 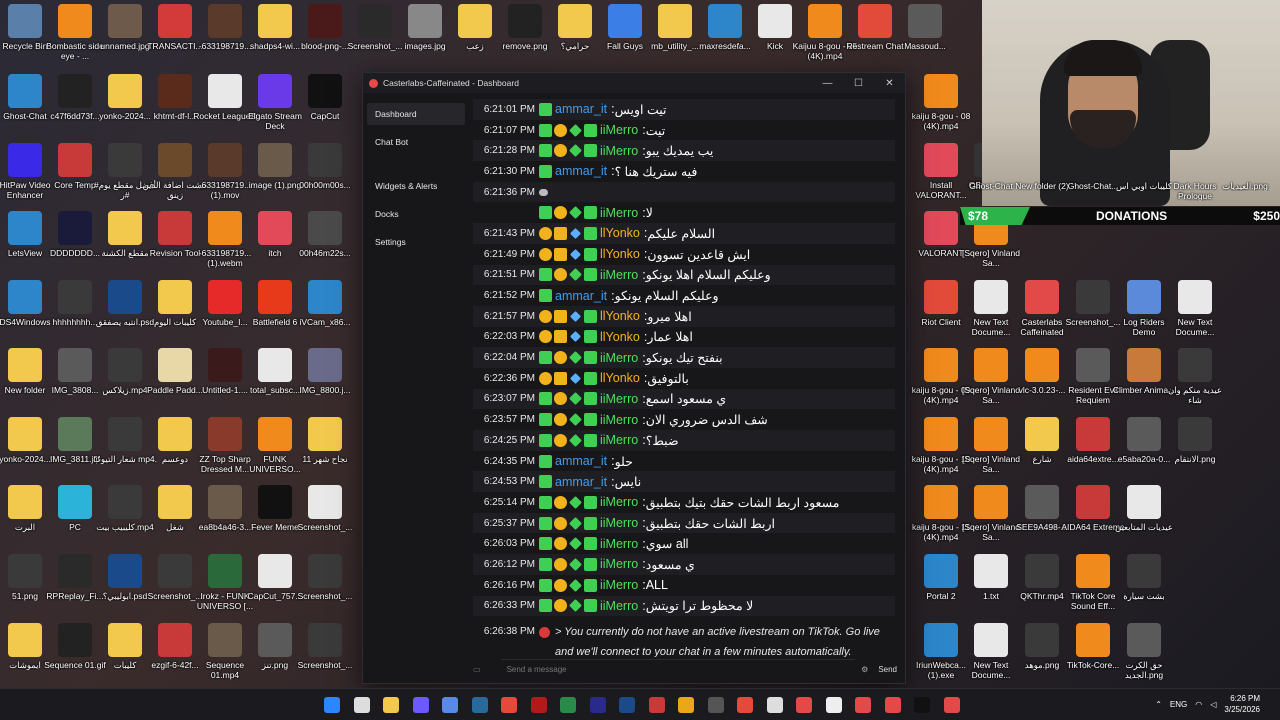 What do you see at coordinates (941, 102) in the screenshot?
I see `desktop-icon: kaiju 8-gou - 08 (4K).mp4` at bounding box center [941, 102].